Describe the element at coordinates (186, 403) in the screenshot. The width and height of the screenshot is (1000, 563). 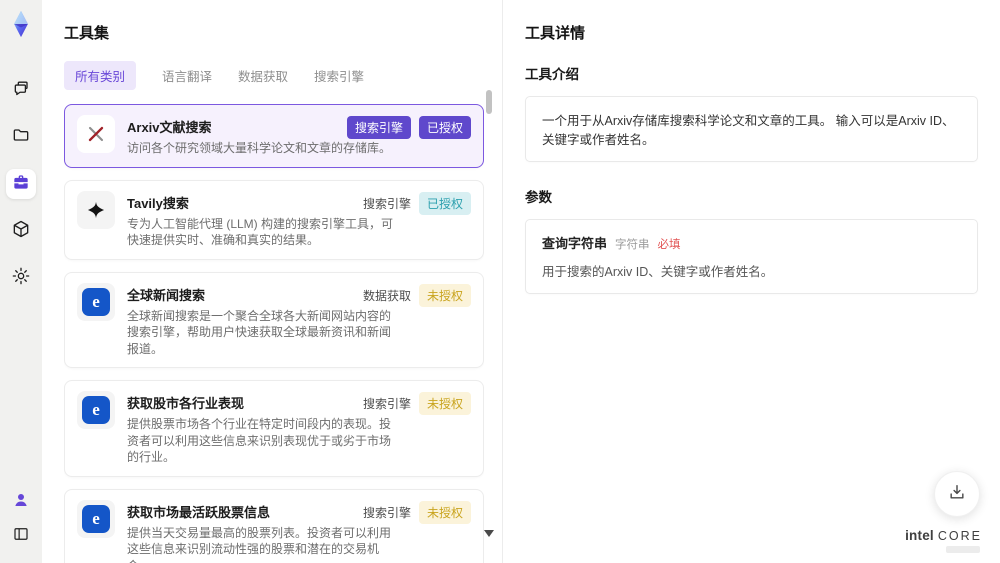
I see `tool-title: 获取股市各行业表现` at that location.